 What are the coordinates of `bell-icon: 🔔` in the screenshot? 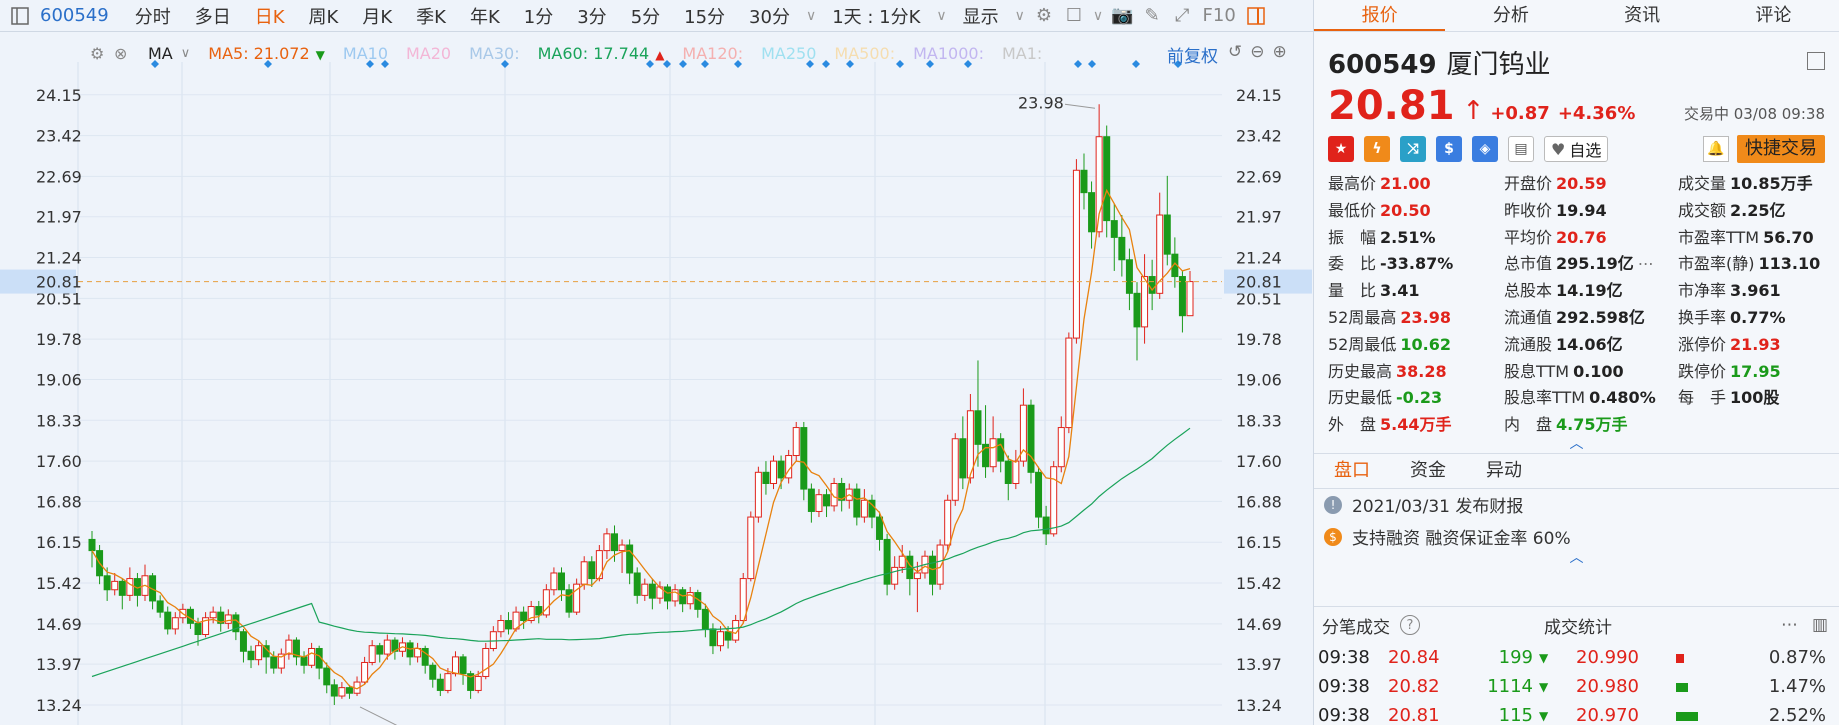 It's located at (1716, 149).